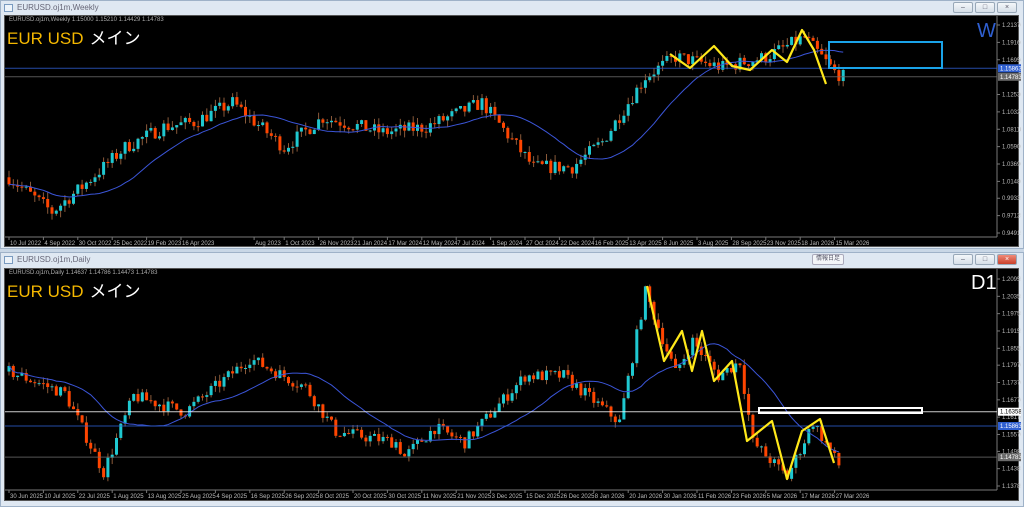 Image resolution: width=1024 pixels, height=507 pixels. Describe the element at coordinates (335, 497) in the screenshot. I see `date-label: 8 Oct 2025` at that location.